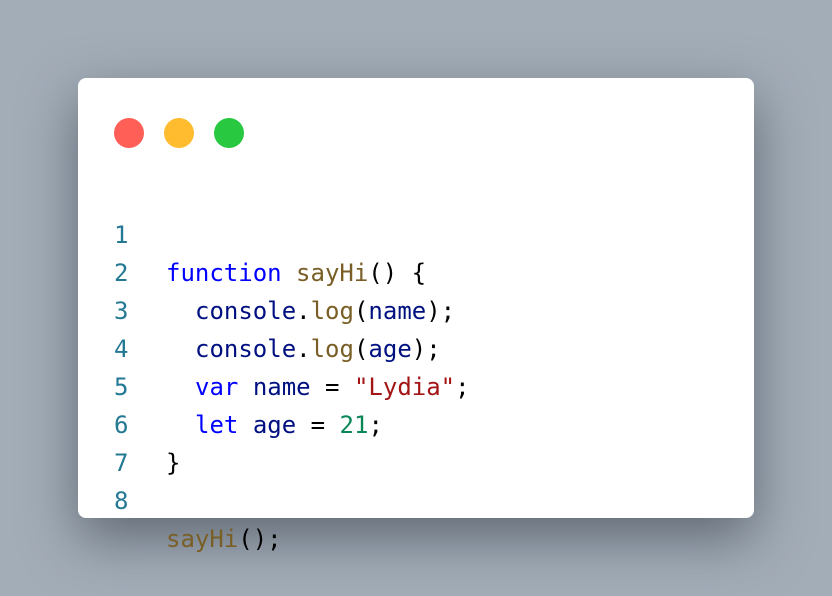 The width and height of the screenshot is (832, 596). Describe the element at coordinates (121, 501) in the screenshot. I see `line-number: 8` at that location.